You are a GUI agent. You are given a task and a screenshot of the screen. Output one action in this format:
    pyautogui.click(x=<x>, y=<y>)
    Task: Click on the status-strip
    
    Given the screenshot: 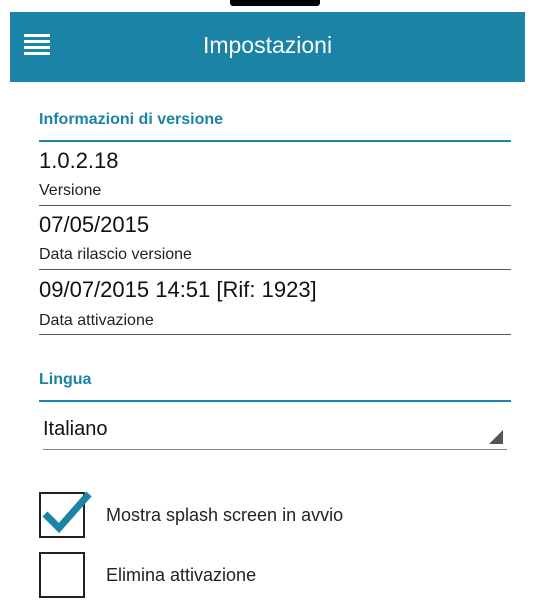 What is the action you would take?
    pyautogui.click(x=267, y=6)
    